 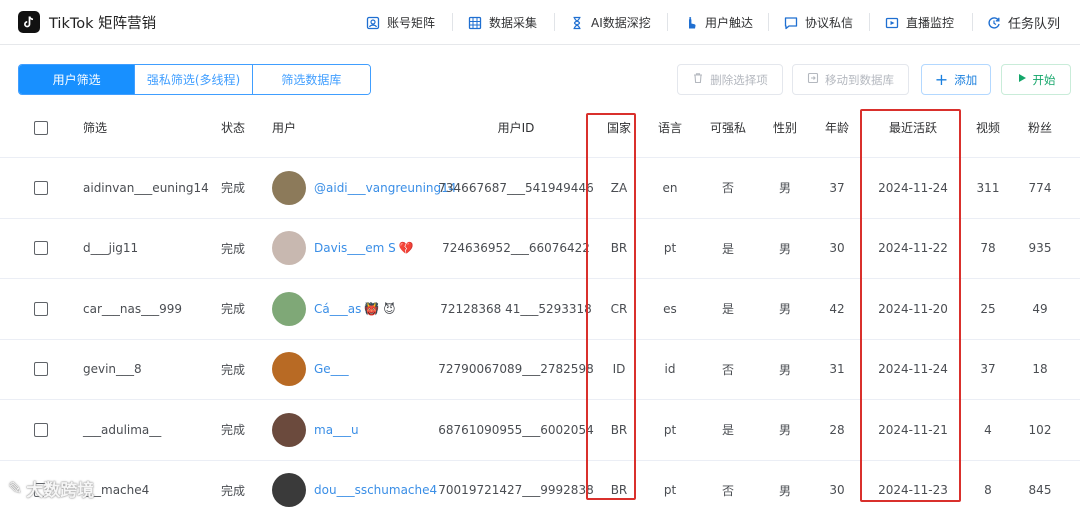 What do you see at coordinates (670, 429) in the screenshot?
I see `language-code: pt` at bounding box center [670, 429].